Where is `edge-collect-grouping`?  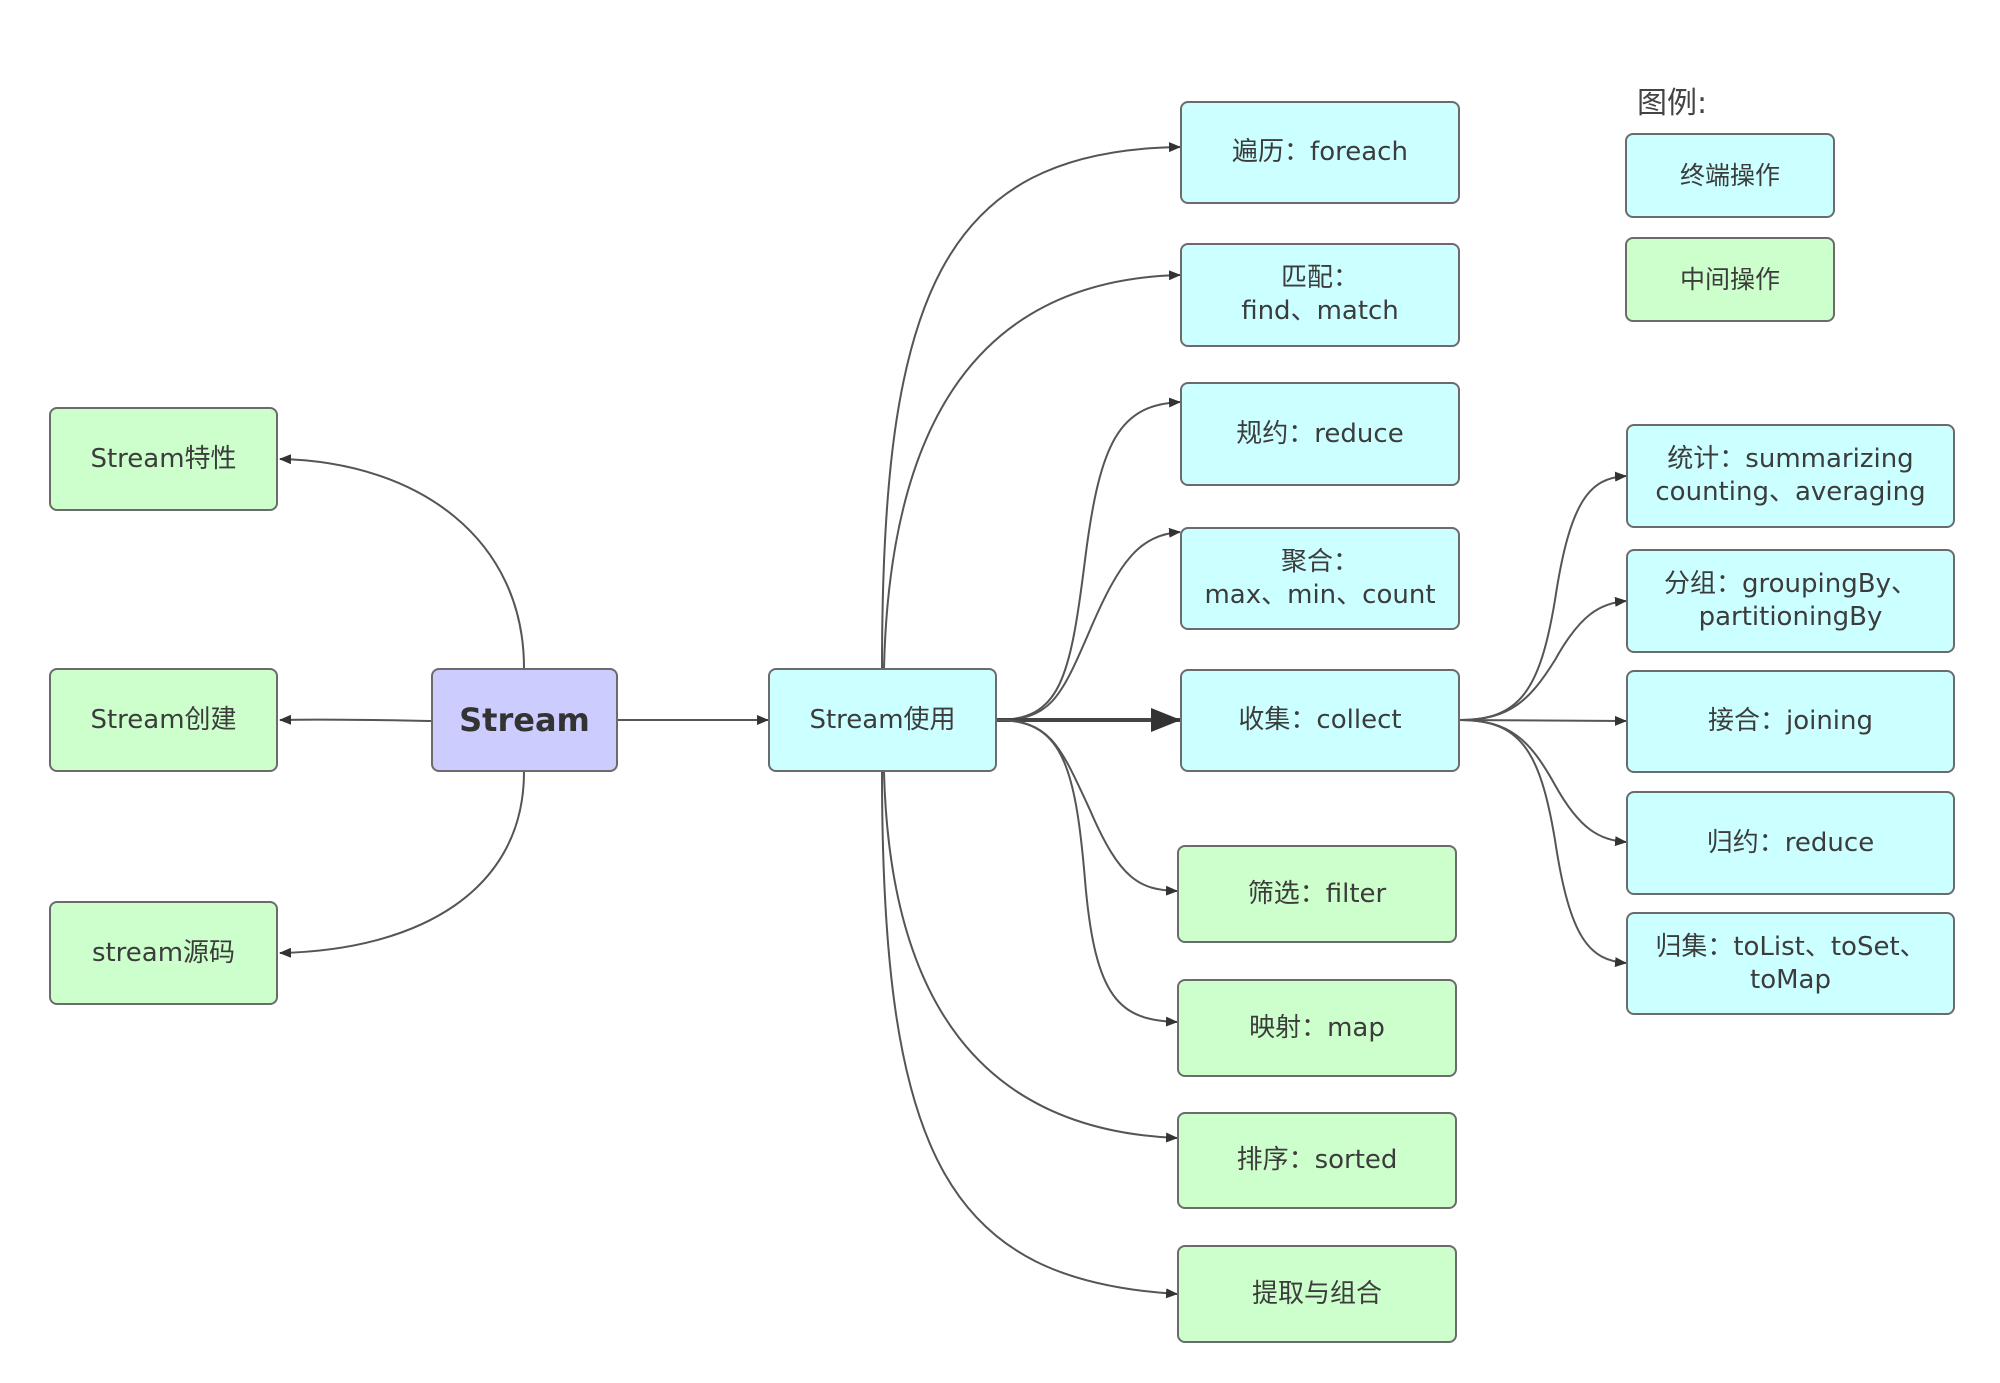 edge-collect-grouping is located at coordinates (1543, 658).